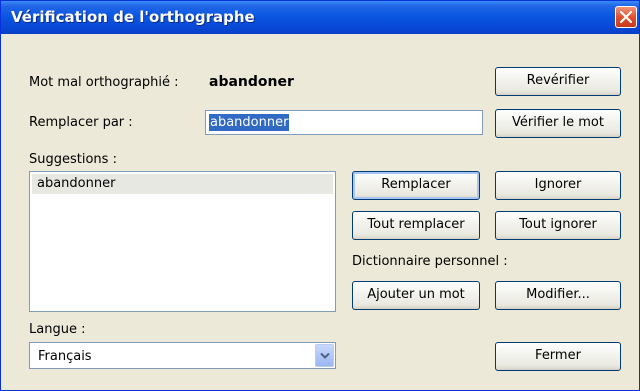  I want to click on window-title: Vérification de l'orthographe, so click(133, 17).